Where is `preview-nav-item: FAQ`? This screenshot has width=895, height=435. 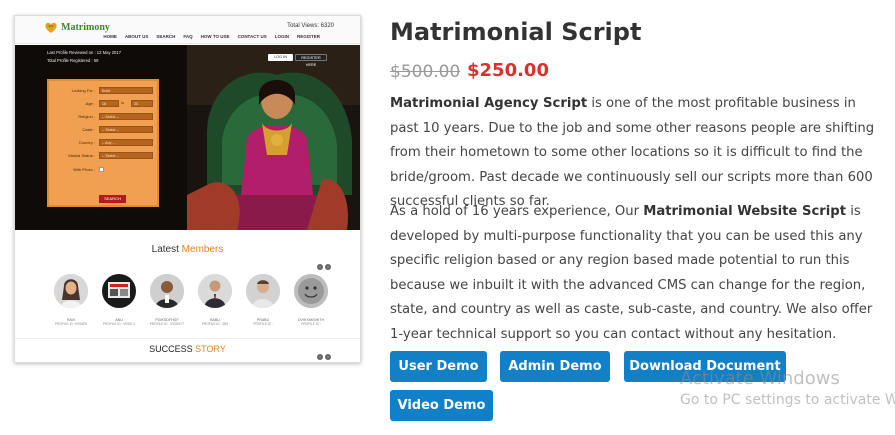 preview-nav-item: FAQ is located at coordinates (188, 36).